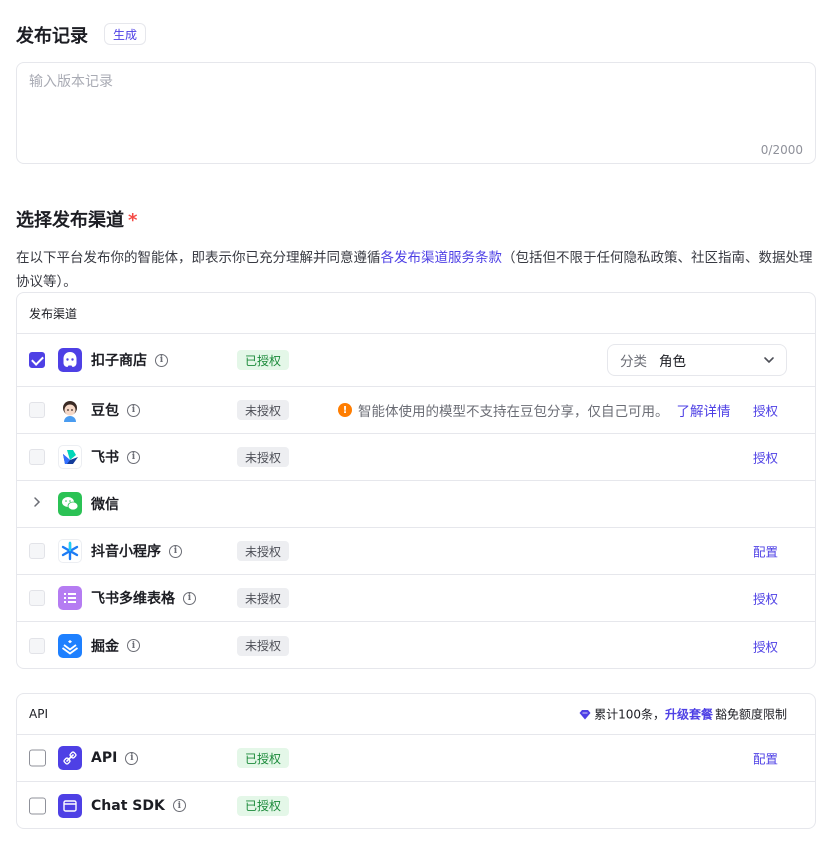  What do you see at coordinates (70, 410) in the screenshot?
I see `doubao-icon` at bounding box center [70, 410].